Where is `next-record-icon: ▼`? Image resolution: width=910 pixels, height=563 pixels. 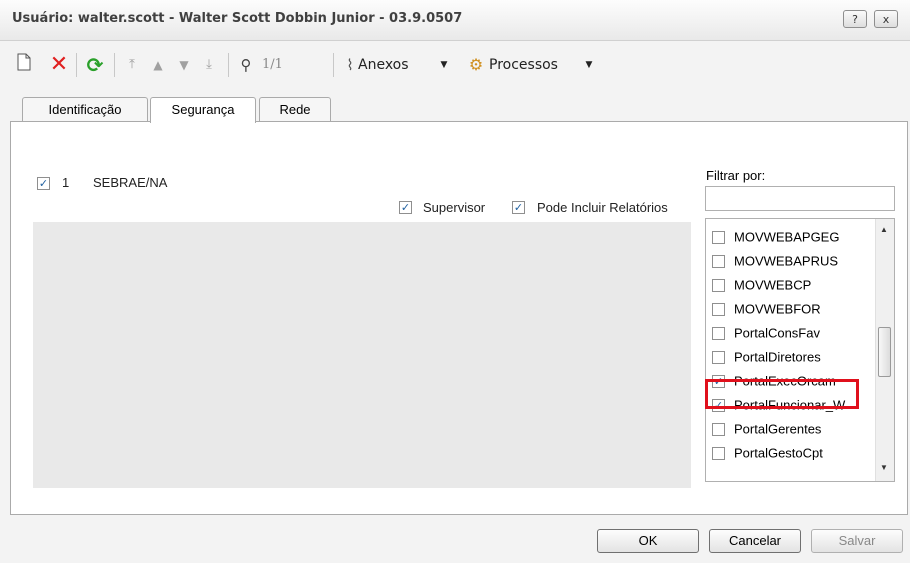
next-record-icon: ▼ is located at coordinates (184, 65).